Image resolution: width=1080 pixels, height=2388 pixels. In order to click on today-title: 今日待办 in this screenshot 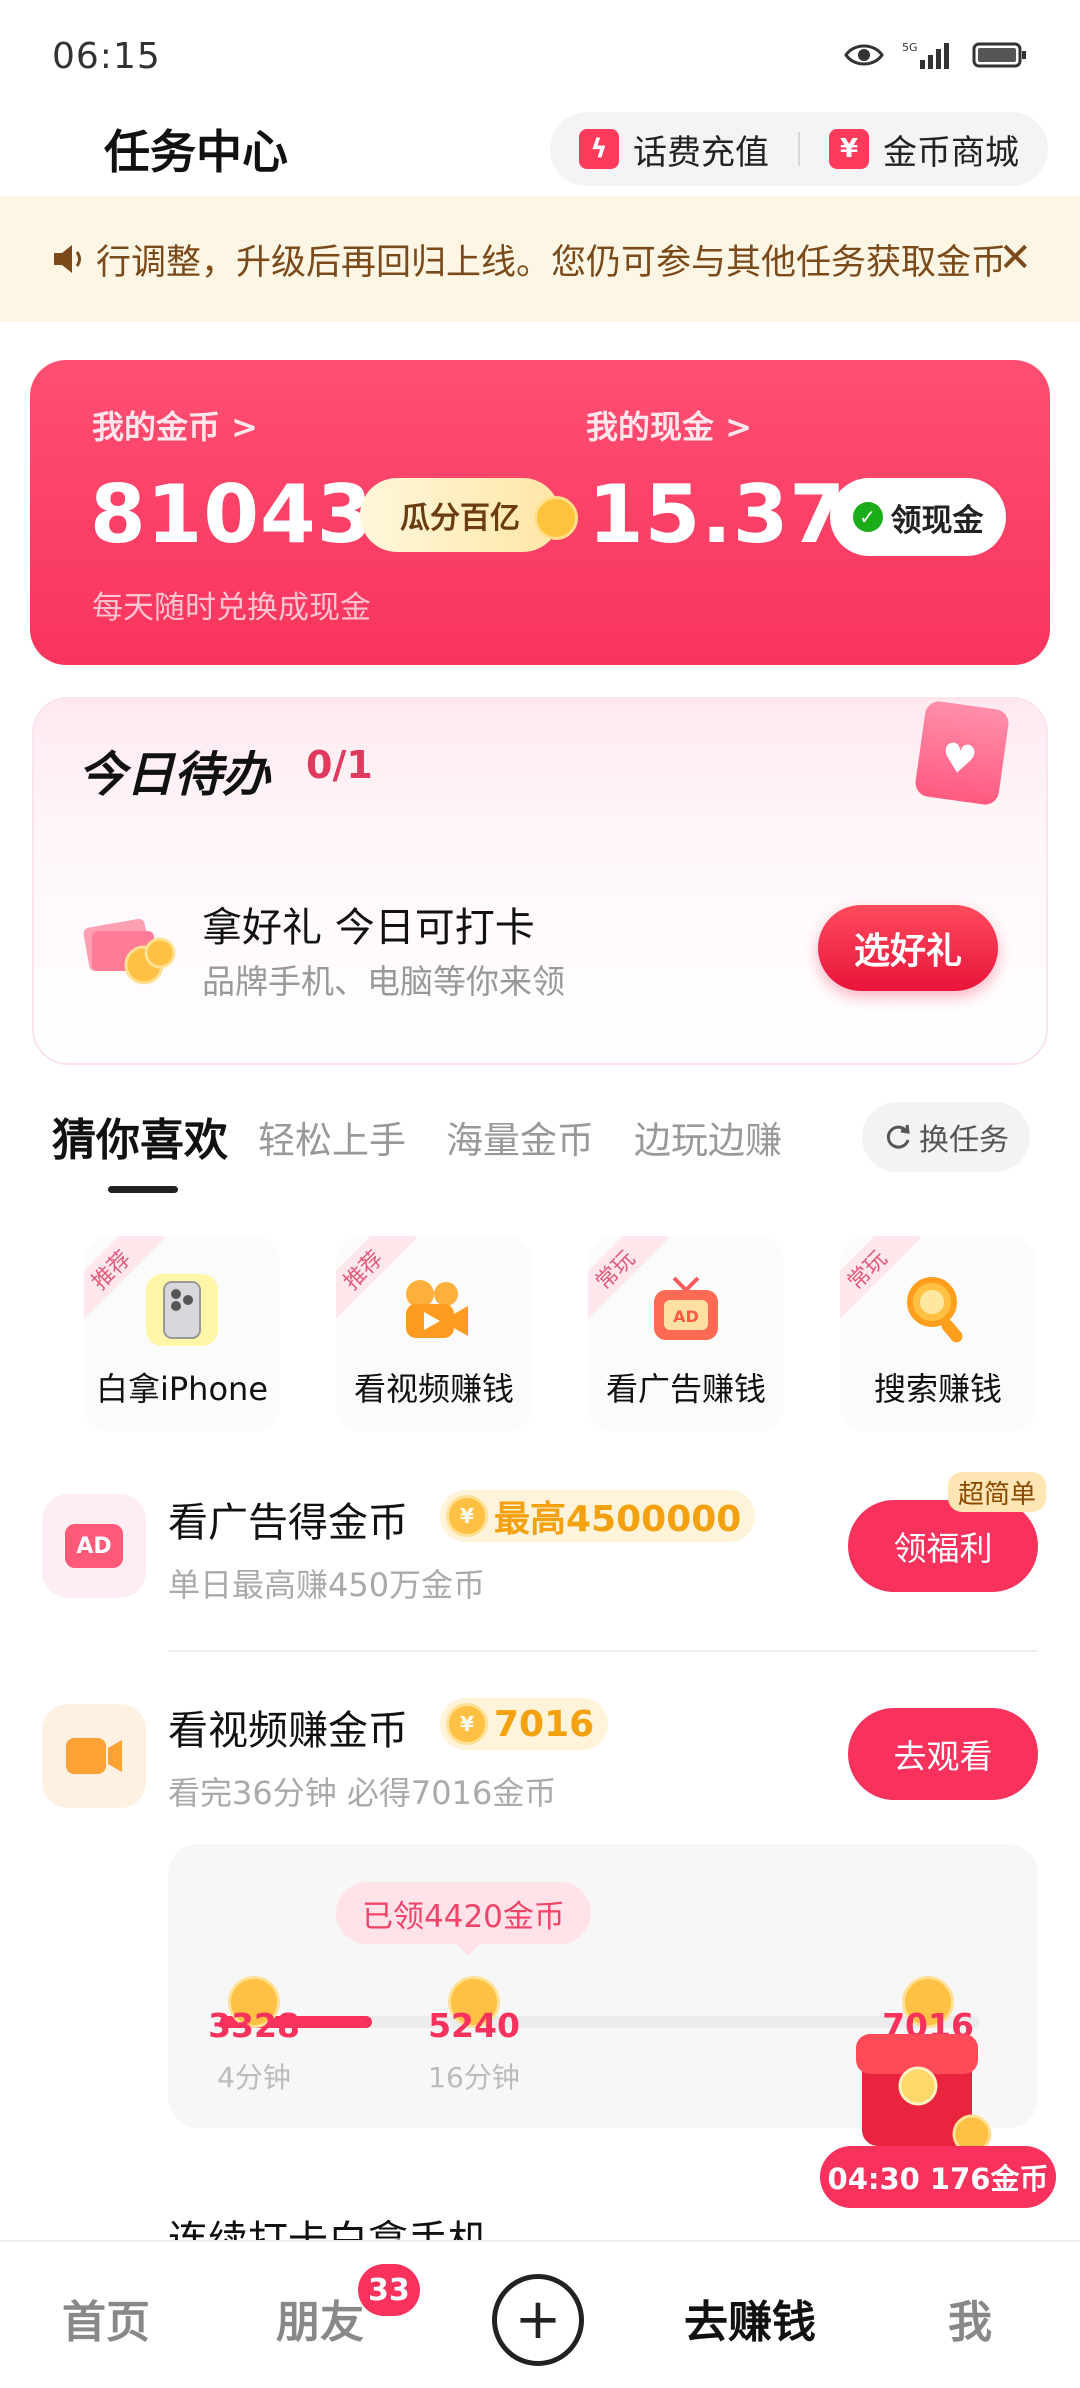, I will do `click(174, 775)`.